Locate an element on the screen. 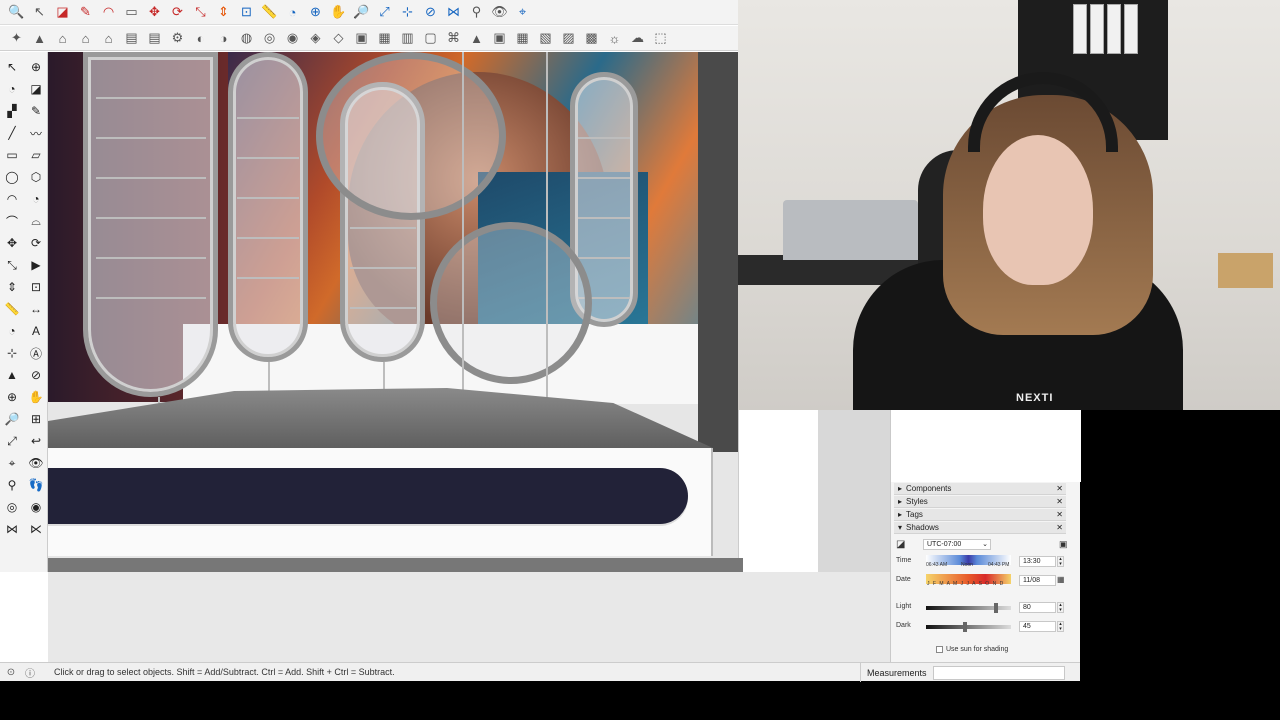  front-view-icon: ⌂ is located at coordinates (108, 38).